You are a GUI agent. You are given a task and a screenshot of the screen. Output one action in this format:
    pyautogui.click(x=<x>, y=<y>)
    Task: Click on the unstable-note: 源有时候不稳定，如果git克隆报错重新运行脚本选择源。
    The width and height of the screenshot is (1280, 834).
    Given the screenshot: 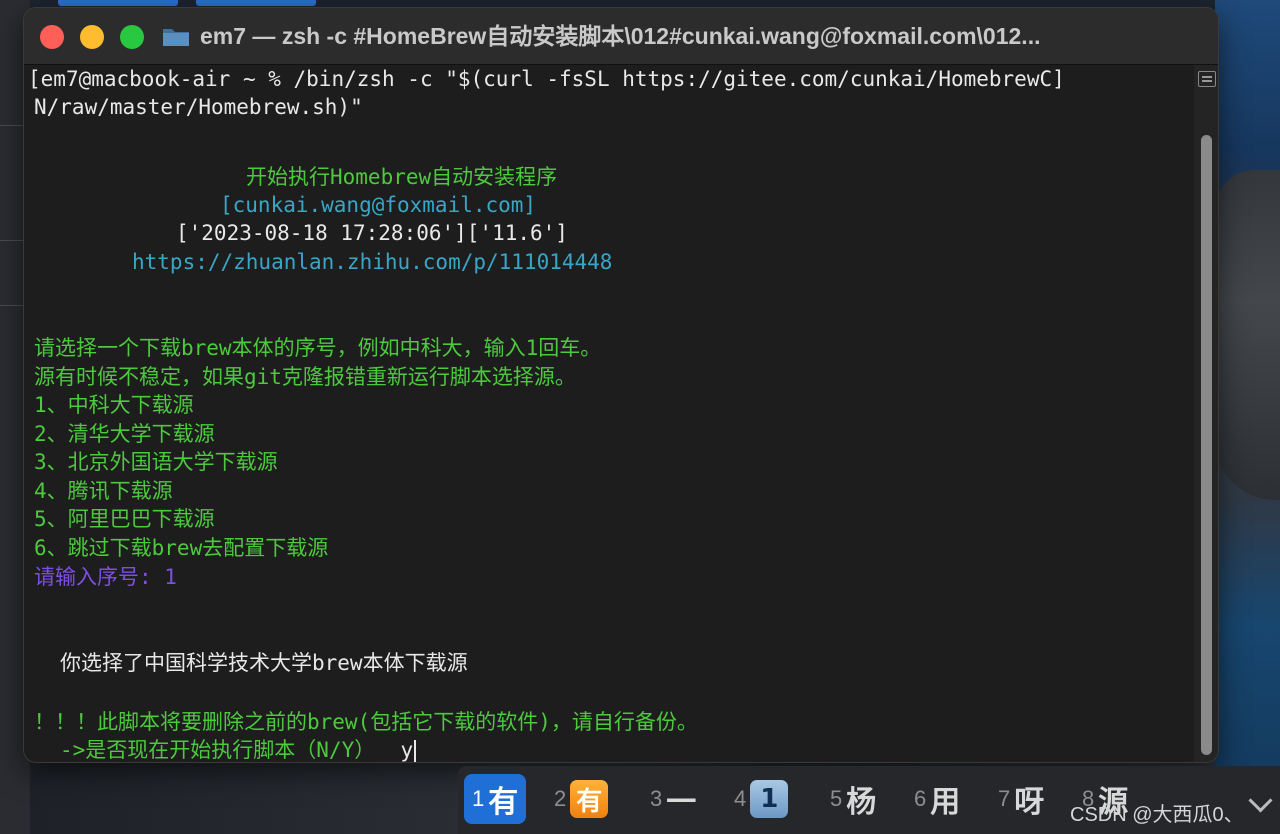 What is the action you would take?
    pyautogui.click(x=305, y=377)
    